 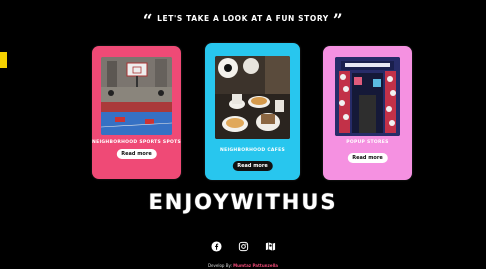 I want to click on story-card-sports: NEIGHBORHOOD SPORTS SPOTS Read more, so click(x=136, y=112).